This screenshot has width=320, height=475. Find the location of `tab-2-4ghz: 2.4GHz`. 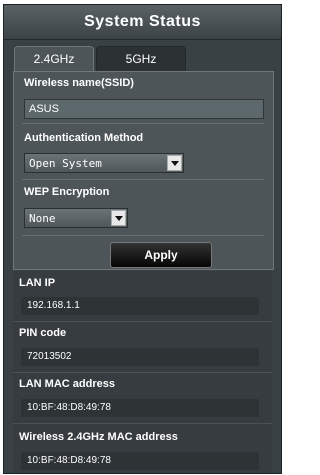

tab-2-4ghz: 2.4GHz is located at coordinates (54, 59).